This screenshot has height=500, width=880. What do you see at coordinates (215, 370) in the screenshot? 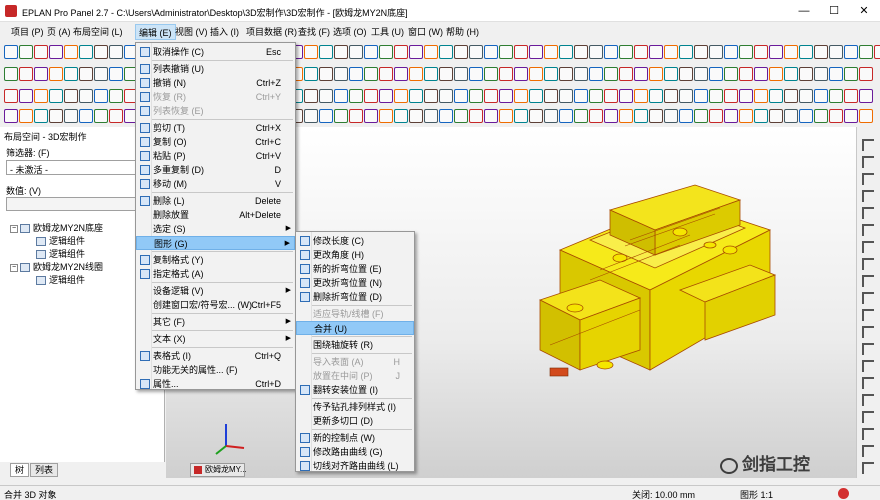
I see `edit-menu-item: 功能无关的属性... (F)` at bounding box center [215, 370].